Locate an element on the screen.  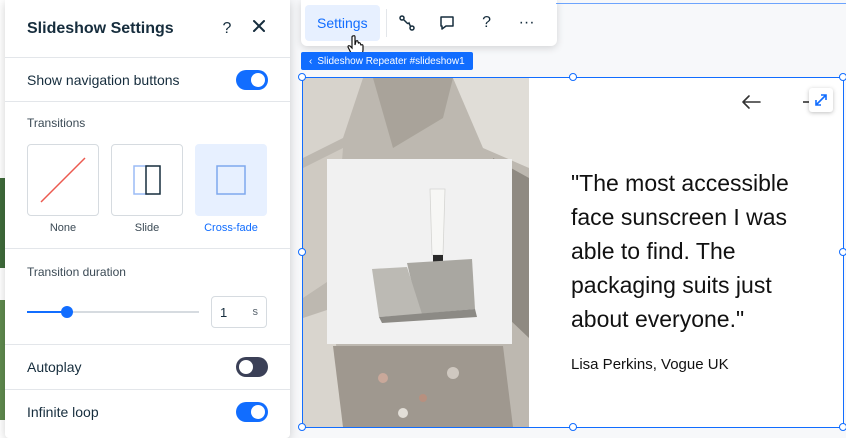
transition-options: None Slide Cross-fade is located at coordinates (147, 196).